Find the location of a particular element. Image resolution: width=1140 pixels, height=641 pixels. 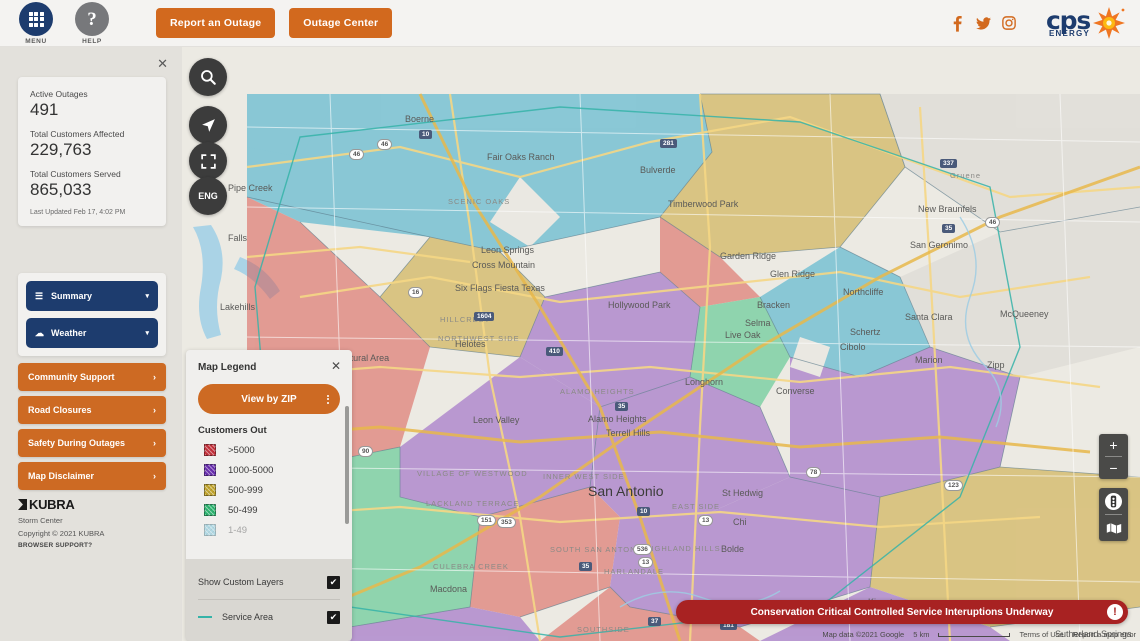

map-disclaimer-button: Map Disclaimer › is located at coordinates (92, 476).